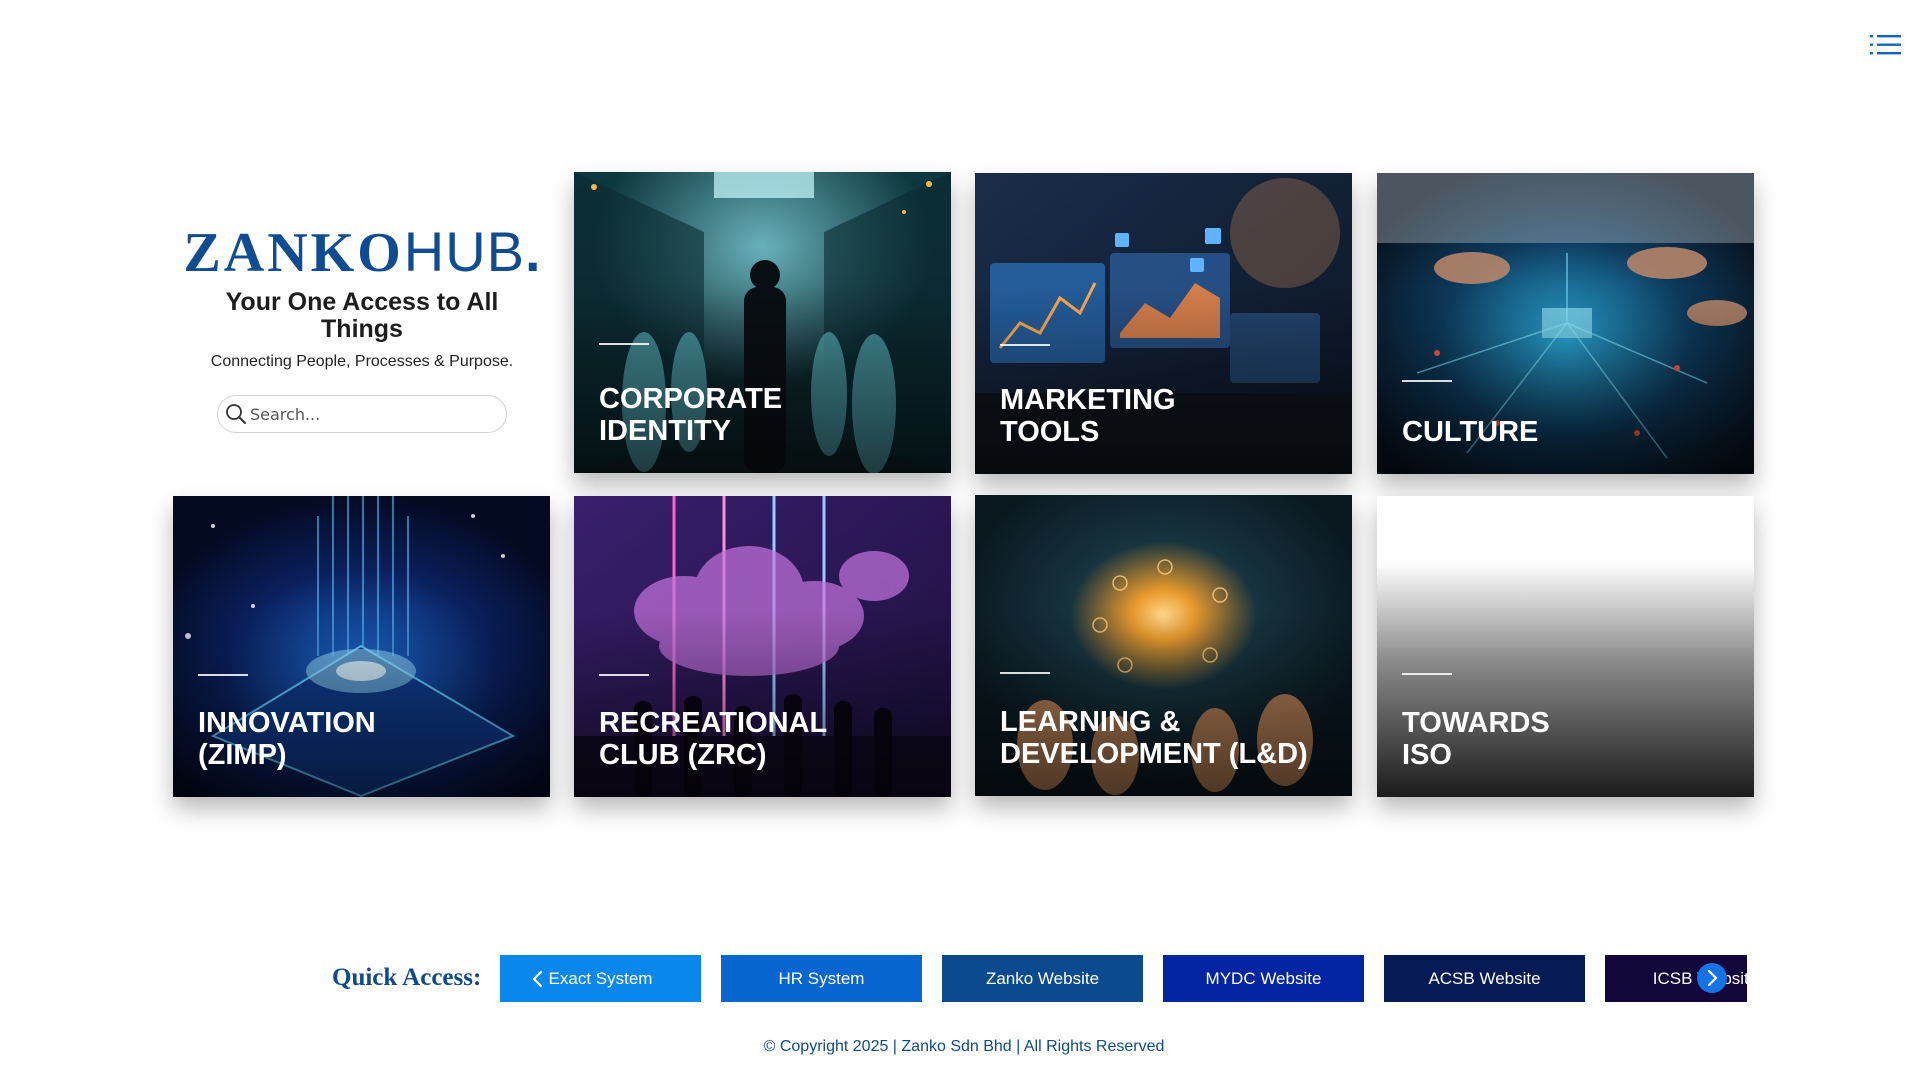  What do you see at coordinates (762, 322) in the screenshot?
I see `card-corporate-identity: CORPORATE IDENTITY` at bounding box center [762, 322].